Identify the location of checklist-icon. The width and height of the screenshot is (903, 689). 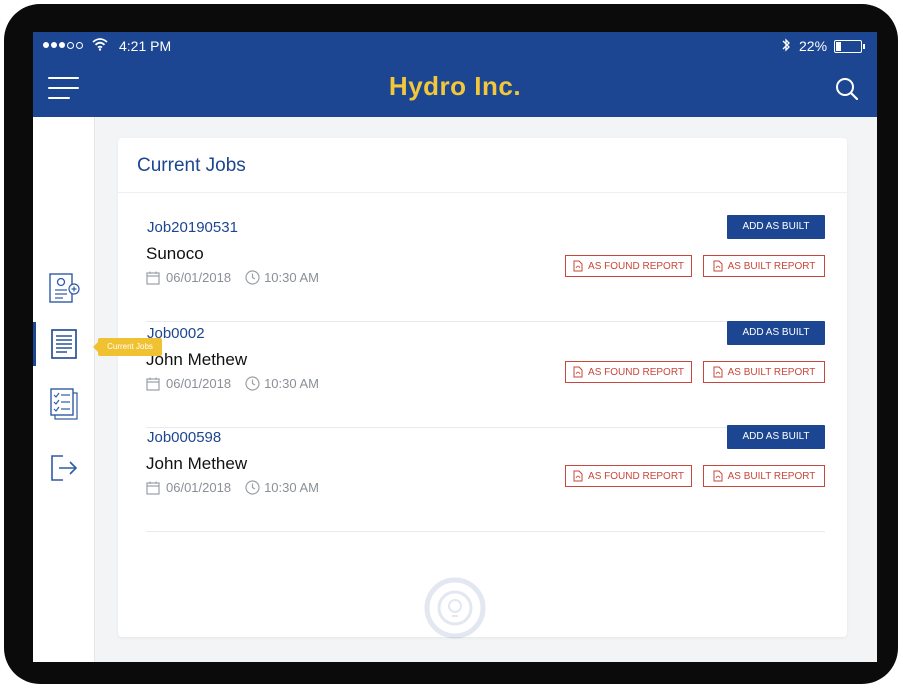
(63, 404).